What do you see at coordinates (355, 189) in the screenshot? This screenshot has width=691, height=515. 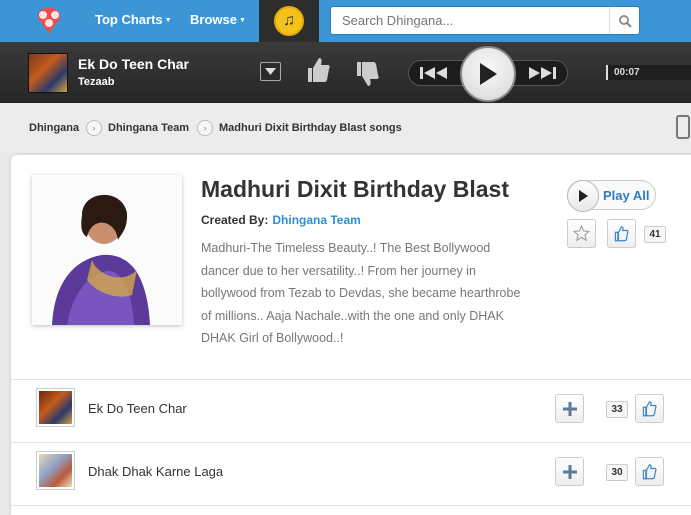 I see `playlist-title: Madhuri Dixit Birthday Blast` at bounding box center [355, 189].